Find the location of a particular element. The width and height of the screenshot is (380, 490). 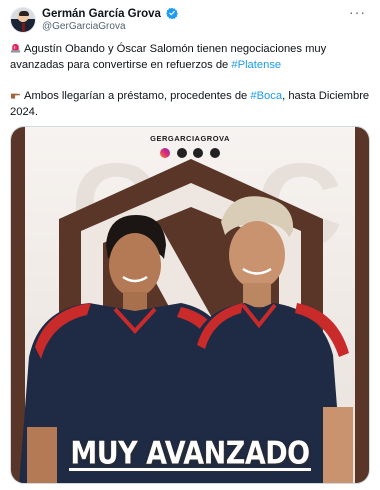

author-name-row: Germán García Grova is located at coordinates (110, 14).